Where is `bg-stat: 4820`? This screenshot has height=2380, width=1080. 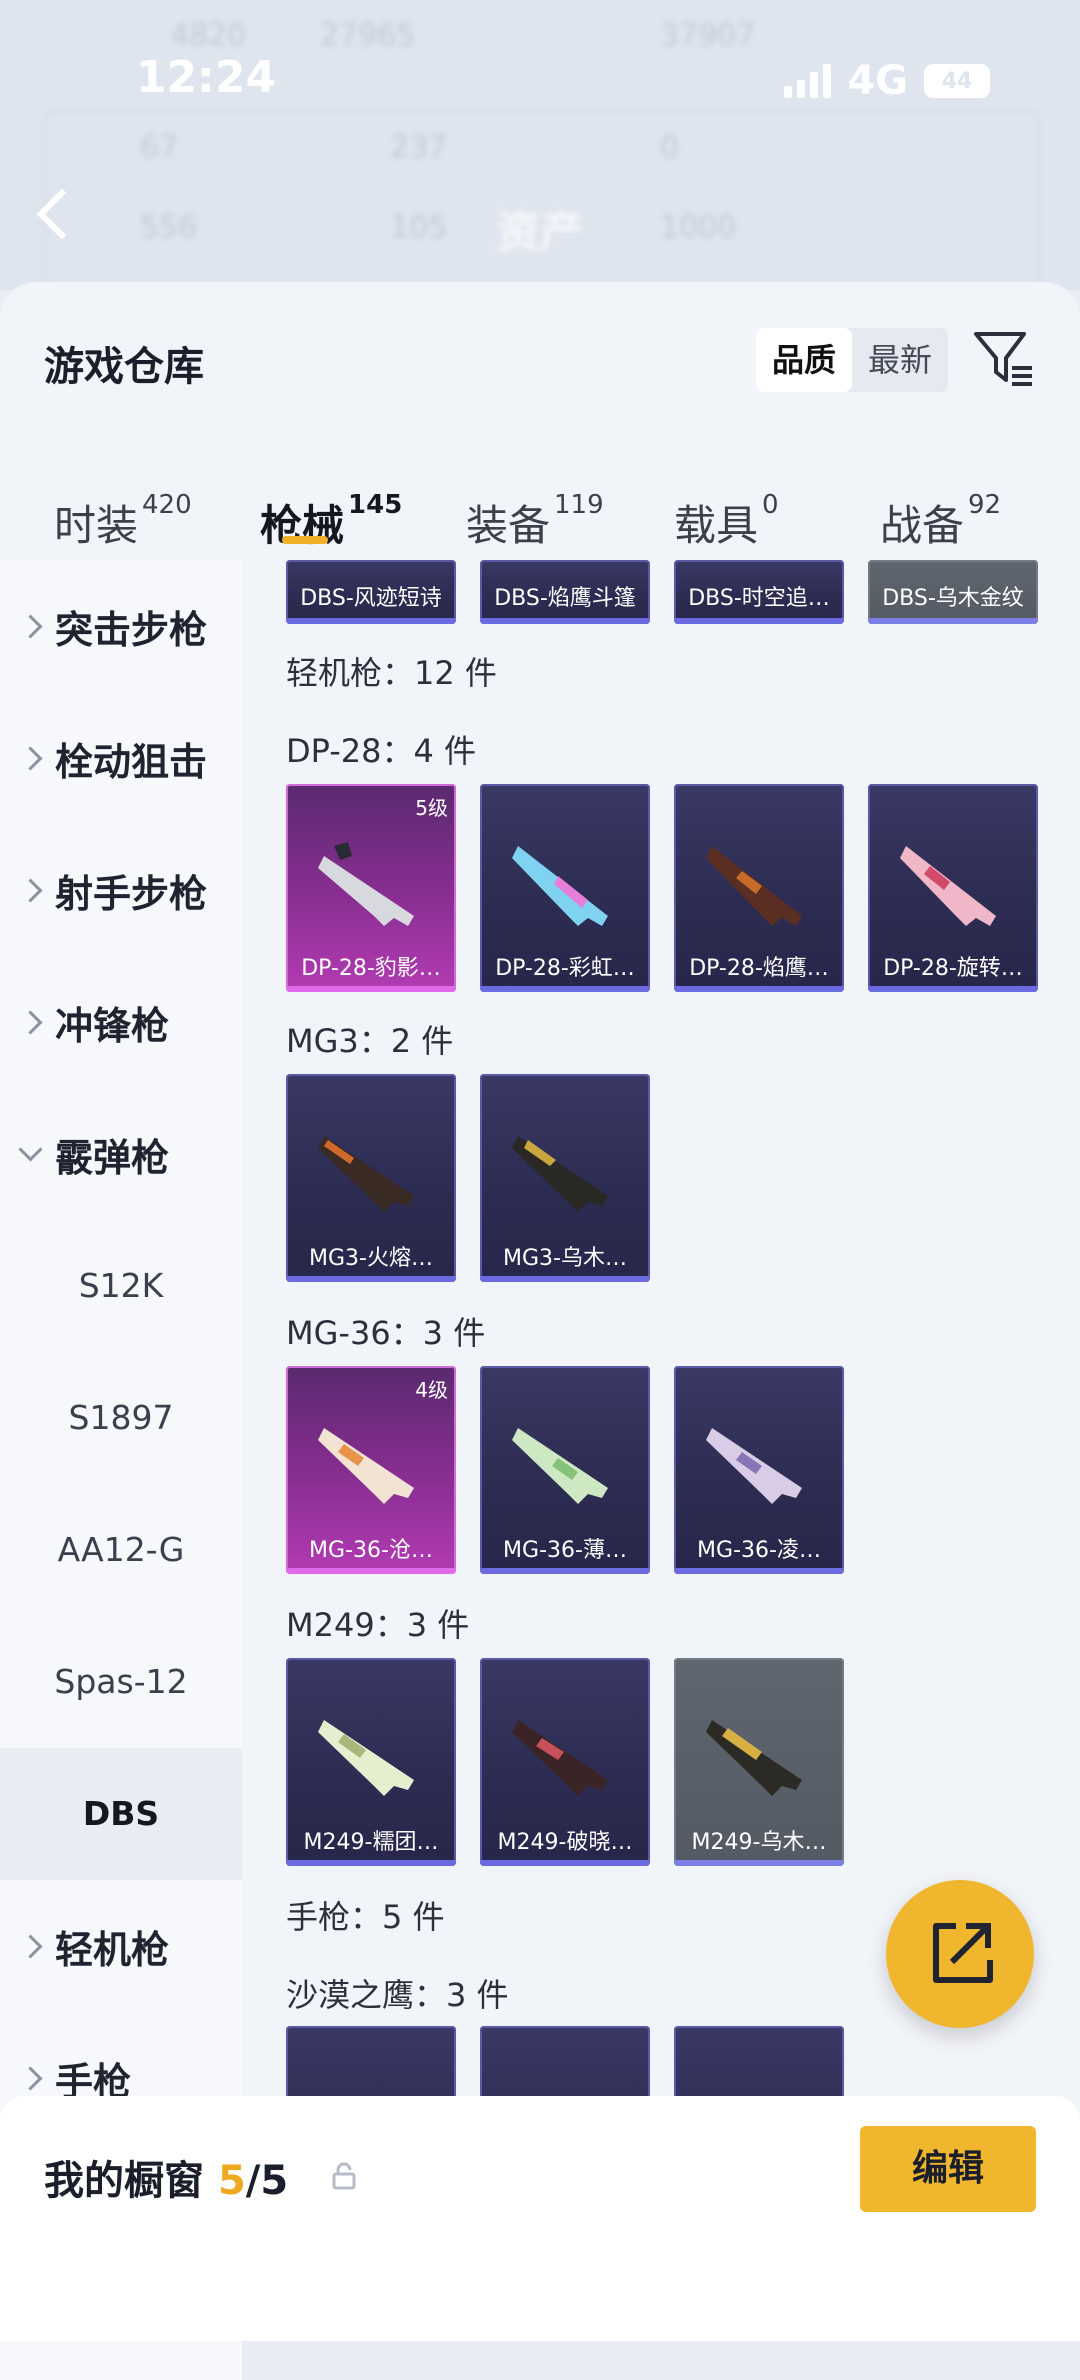 bg-stat: 4820 is located at coordinates (208, 35).